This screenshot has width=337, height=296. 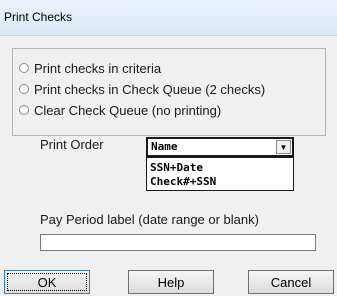 I want to click on radio-label: Print checks in Check Queue (2 checks), so click(x=150, y=89).